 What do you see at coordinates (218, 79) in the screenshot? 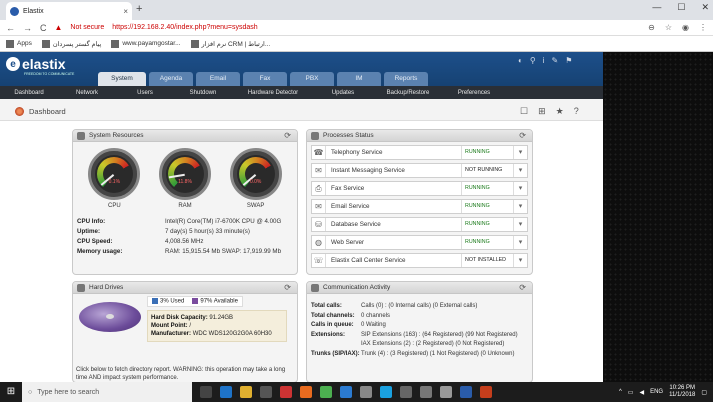
I see `tab-email: Email` at bounding box center [218, 79].